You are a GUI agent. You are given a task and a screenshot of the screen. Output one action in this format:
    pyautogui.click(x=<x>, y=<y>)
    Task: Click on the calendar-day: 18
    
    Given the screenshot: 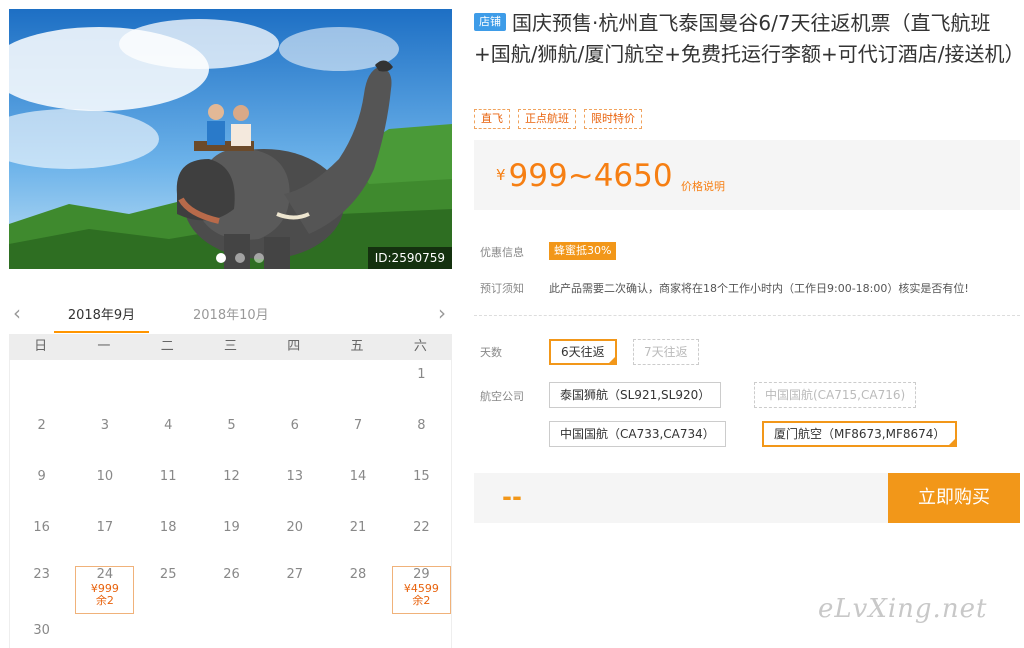 What is the action you would take?
    pyautogui.click(x=168, y=544)
    